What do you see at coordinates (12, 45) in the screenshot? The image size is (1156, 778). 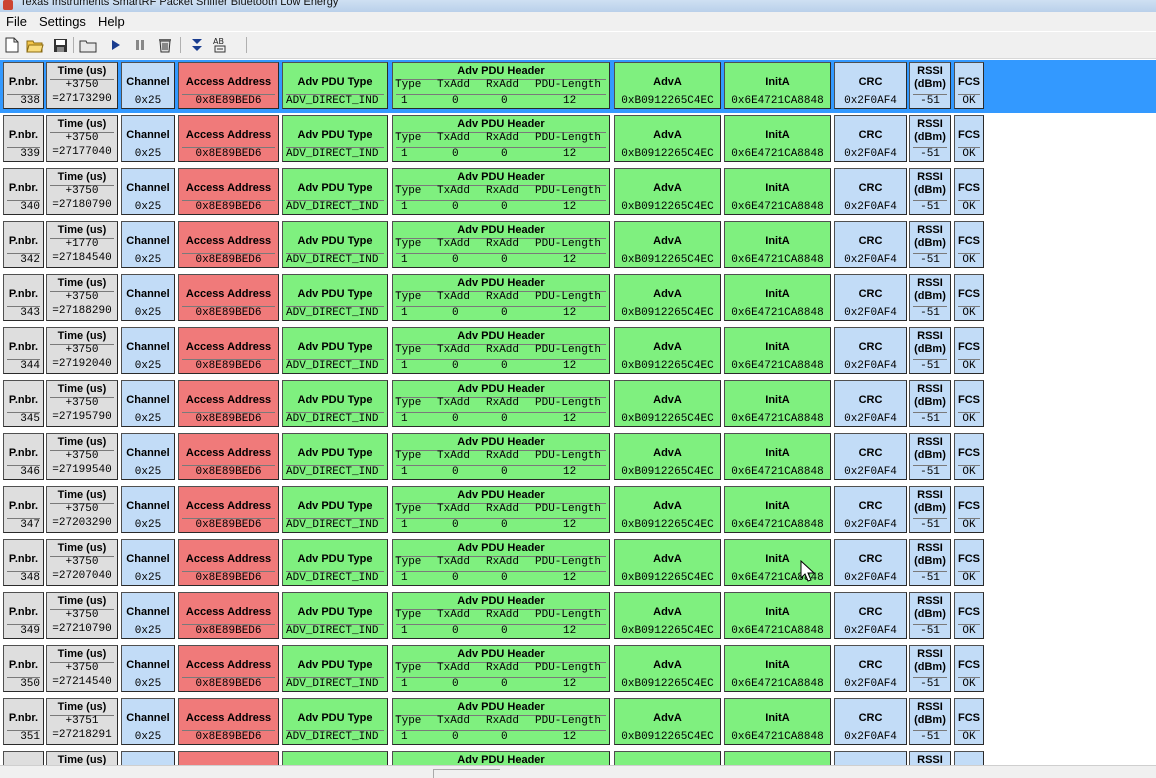 I see `new-file-icon` at bounding box center [12, 45].